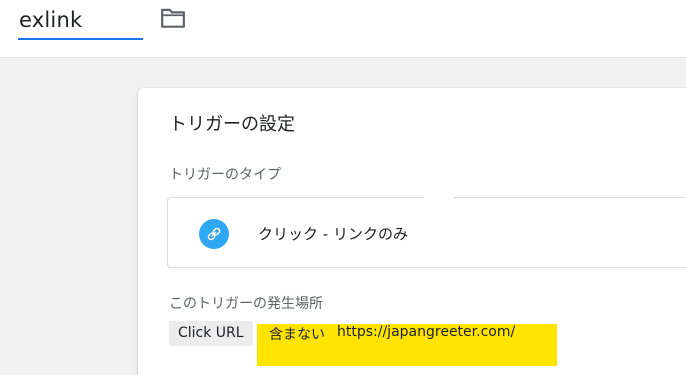 The image size is (686, 375). Describe the element at coordinates (246, 304) in the screenshot. I see `fires-on-label: このトリガーの発生場所` at that location.